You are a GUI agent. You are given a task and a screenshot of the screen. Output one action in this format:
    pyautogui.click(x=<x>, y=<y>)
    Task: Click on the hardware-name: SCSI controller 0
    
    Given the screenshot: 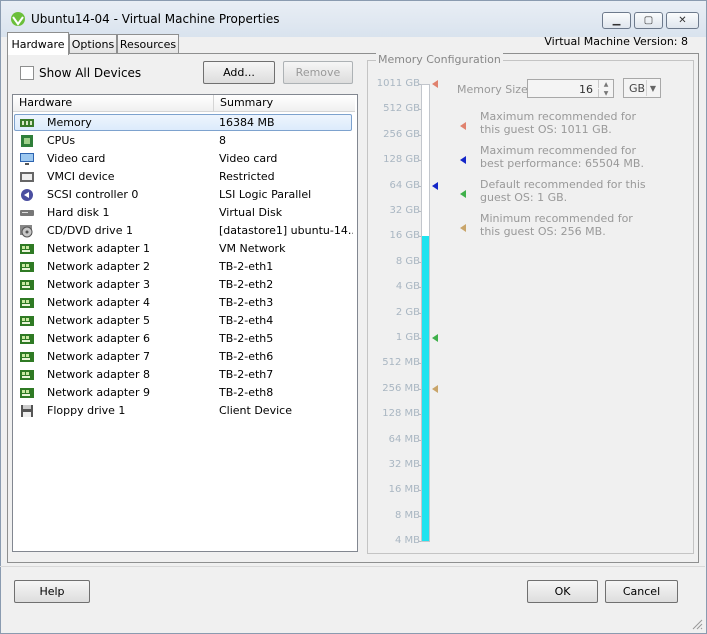 What is the action you would take?
    pyautogui.click(x=93, y=194)
    